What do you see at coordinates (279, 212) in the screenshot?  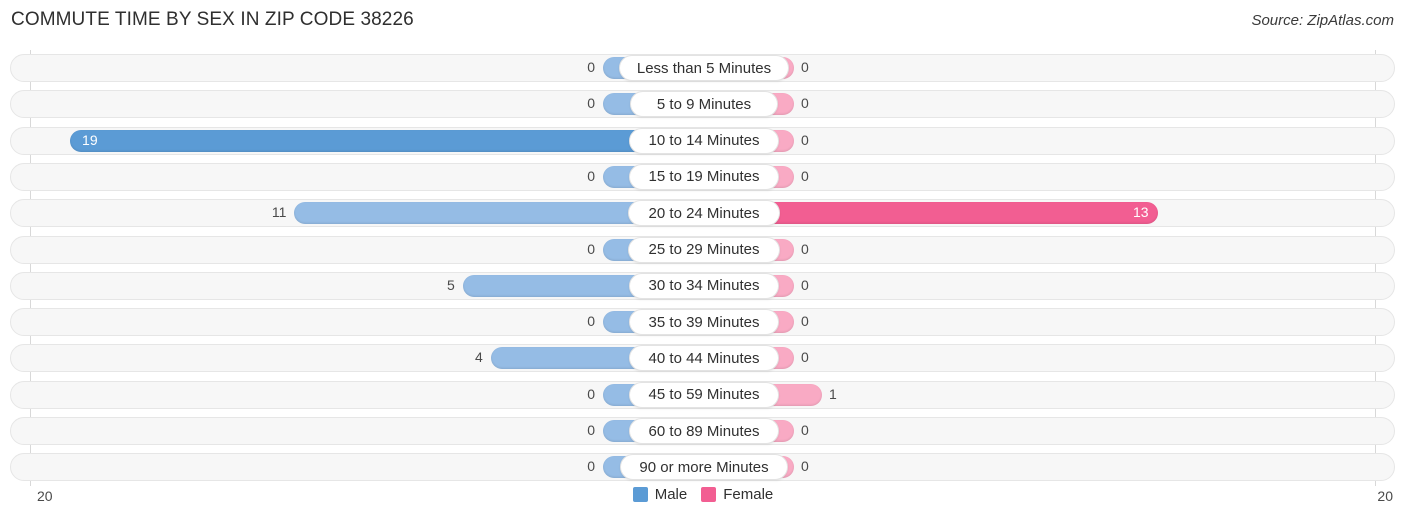 I see `value-label-male: 11` at bounding box center [279, 212].